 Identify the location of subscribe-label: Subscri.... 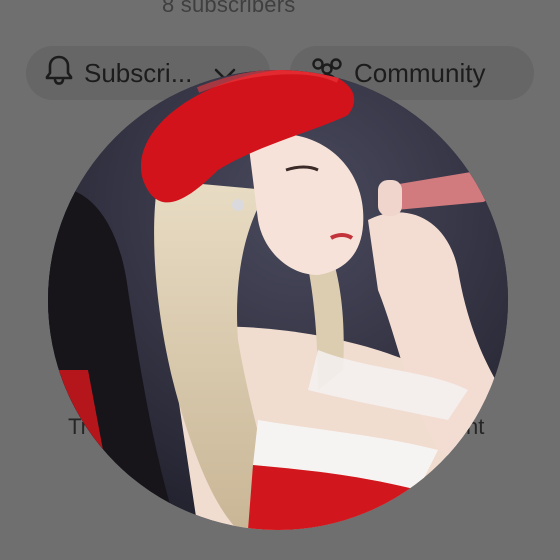
(138, 72).